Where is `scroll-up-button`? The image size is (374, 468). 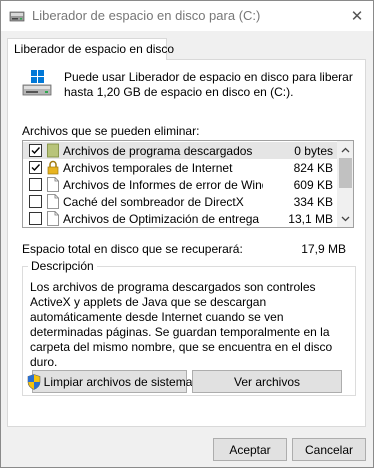
scroll-up-button is located at coordinates (345, 149).